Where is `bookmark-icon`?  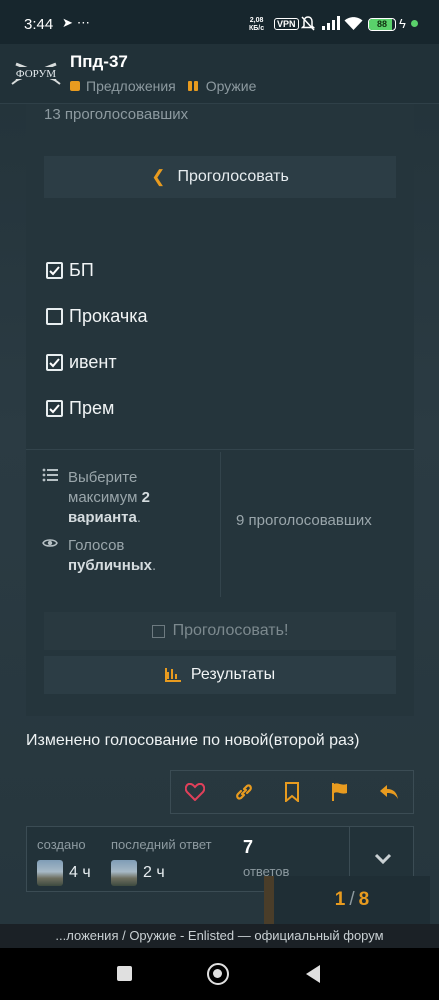
bookmark-icon is located at coordinates (292, 792).